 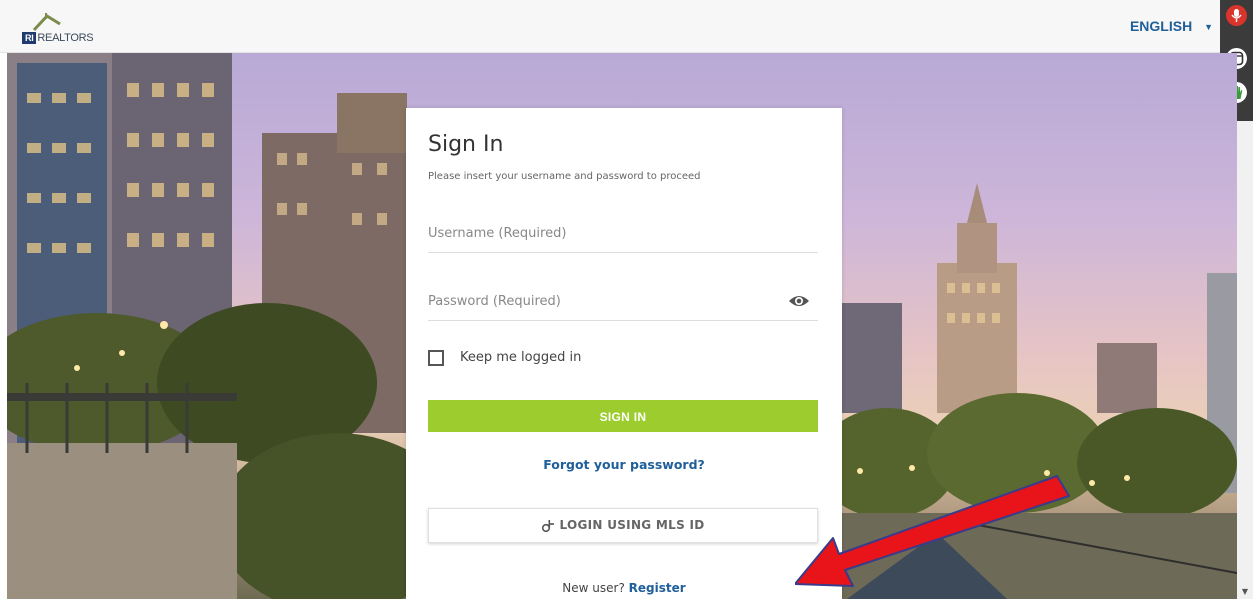 What do you see at coordinates (1161, 26) in the screenshot?
I see `language-label: ENGLISH` at bounding box center [1161, 26].